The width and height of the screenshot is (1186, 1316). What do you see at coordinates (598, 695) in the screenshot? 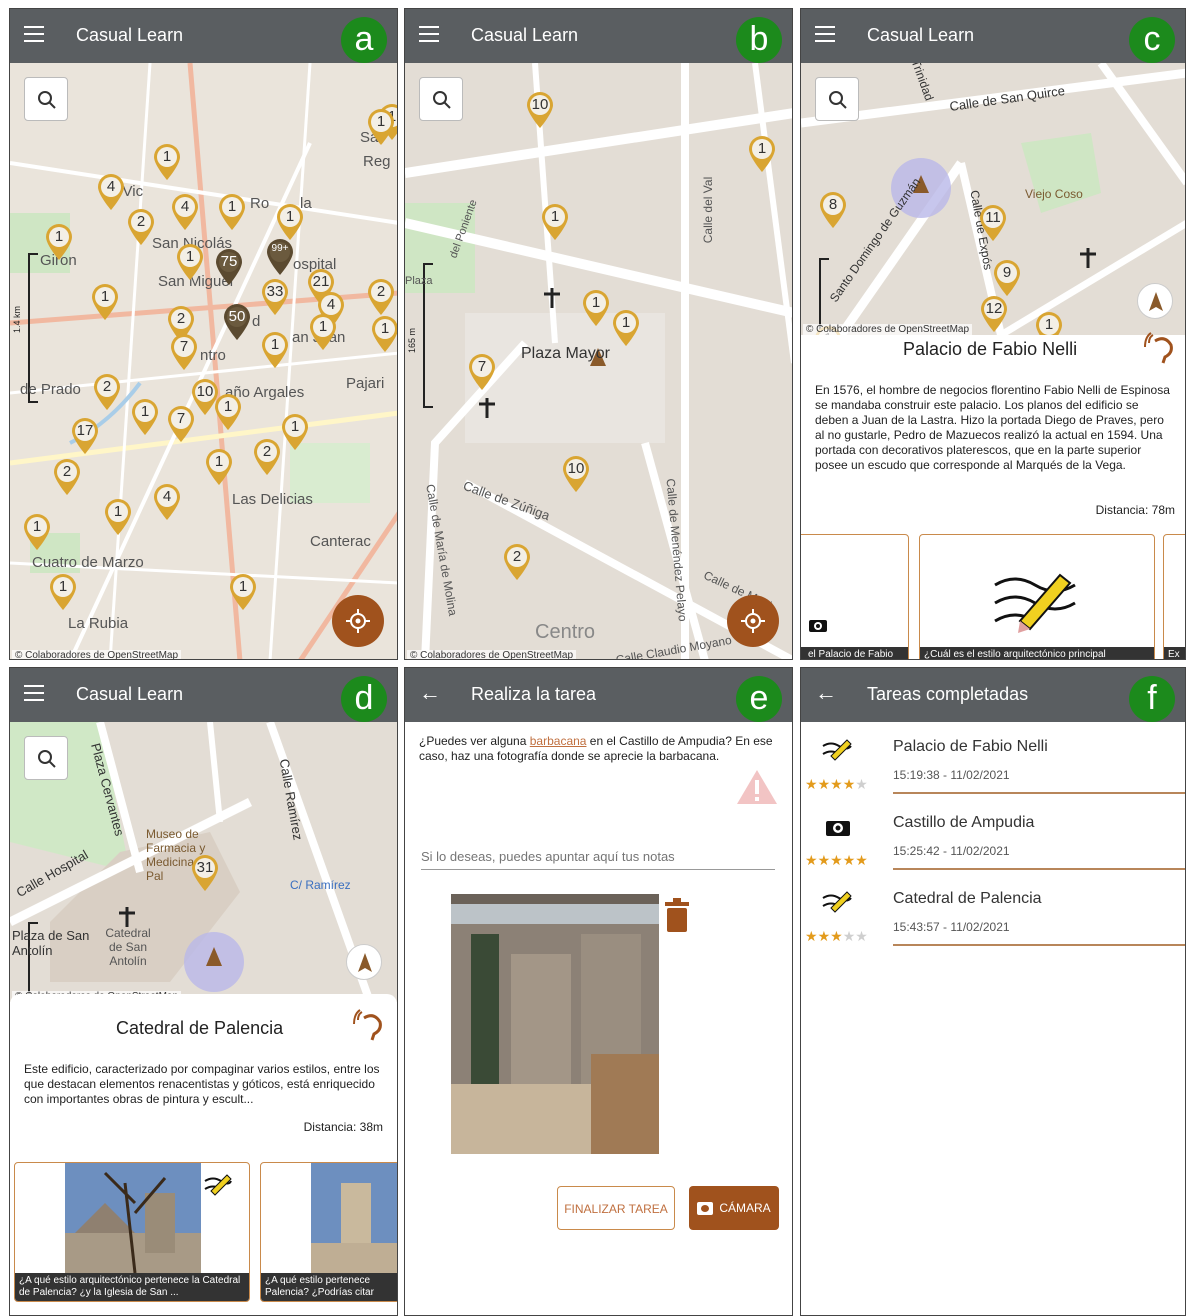
I see `app-bar: ← Realiza la tarea` at bounding box center [598, 695].